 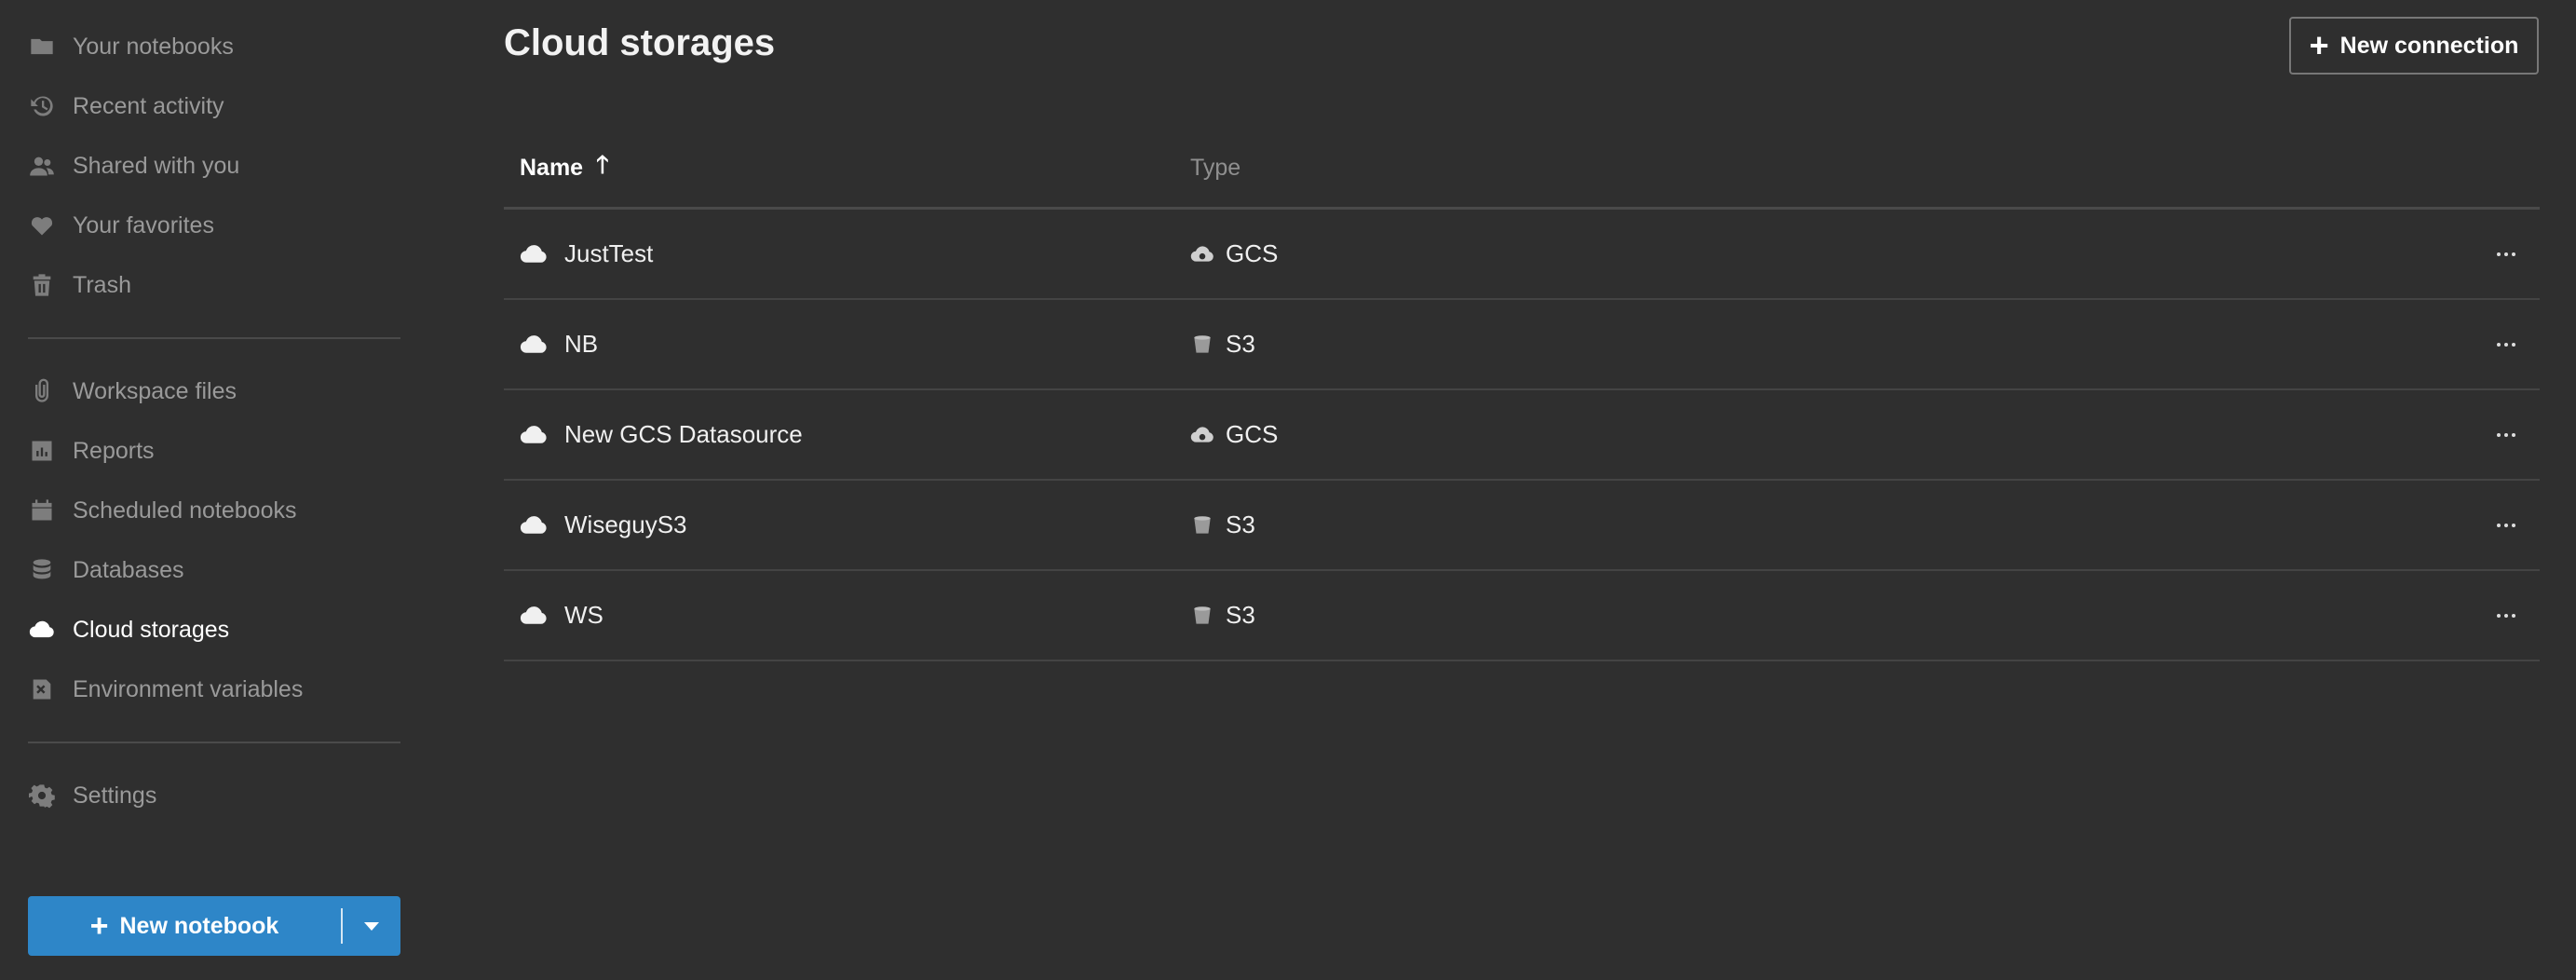 I want to click on column-header-name: Name 🡑, so click(x=564, y=168).